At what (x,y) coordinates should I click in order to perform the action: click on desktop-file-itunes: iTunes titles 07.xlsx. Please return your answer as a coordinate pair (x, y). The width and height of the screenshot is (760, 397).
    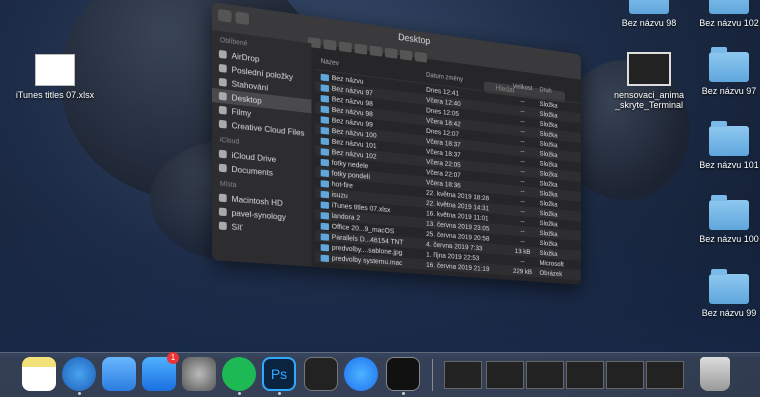
    Looking at the image, I should click on (55, 77).